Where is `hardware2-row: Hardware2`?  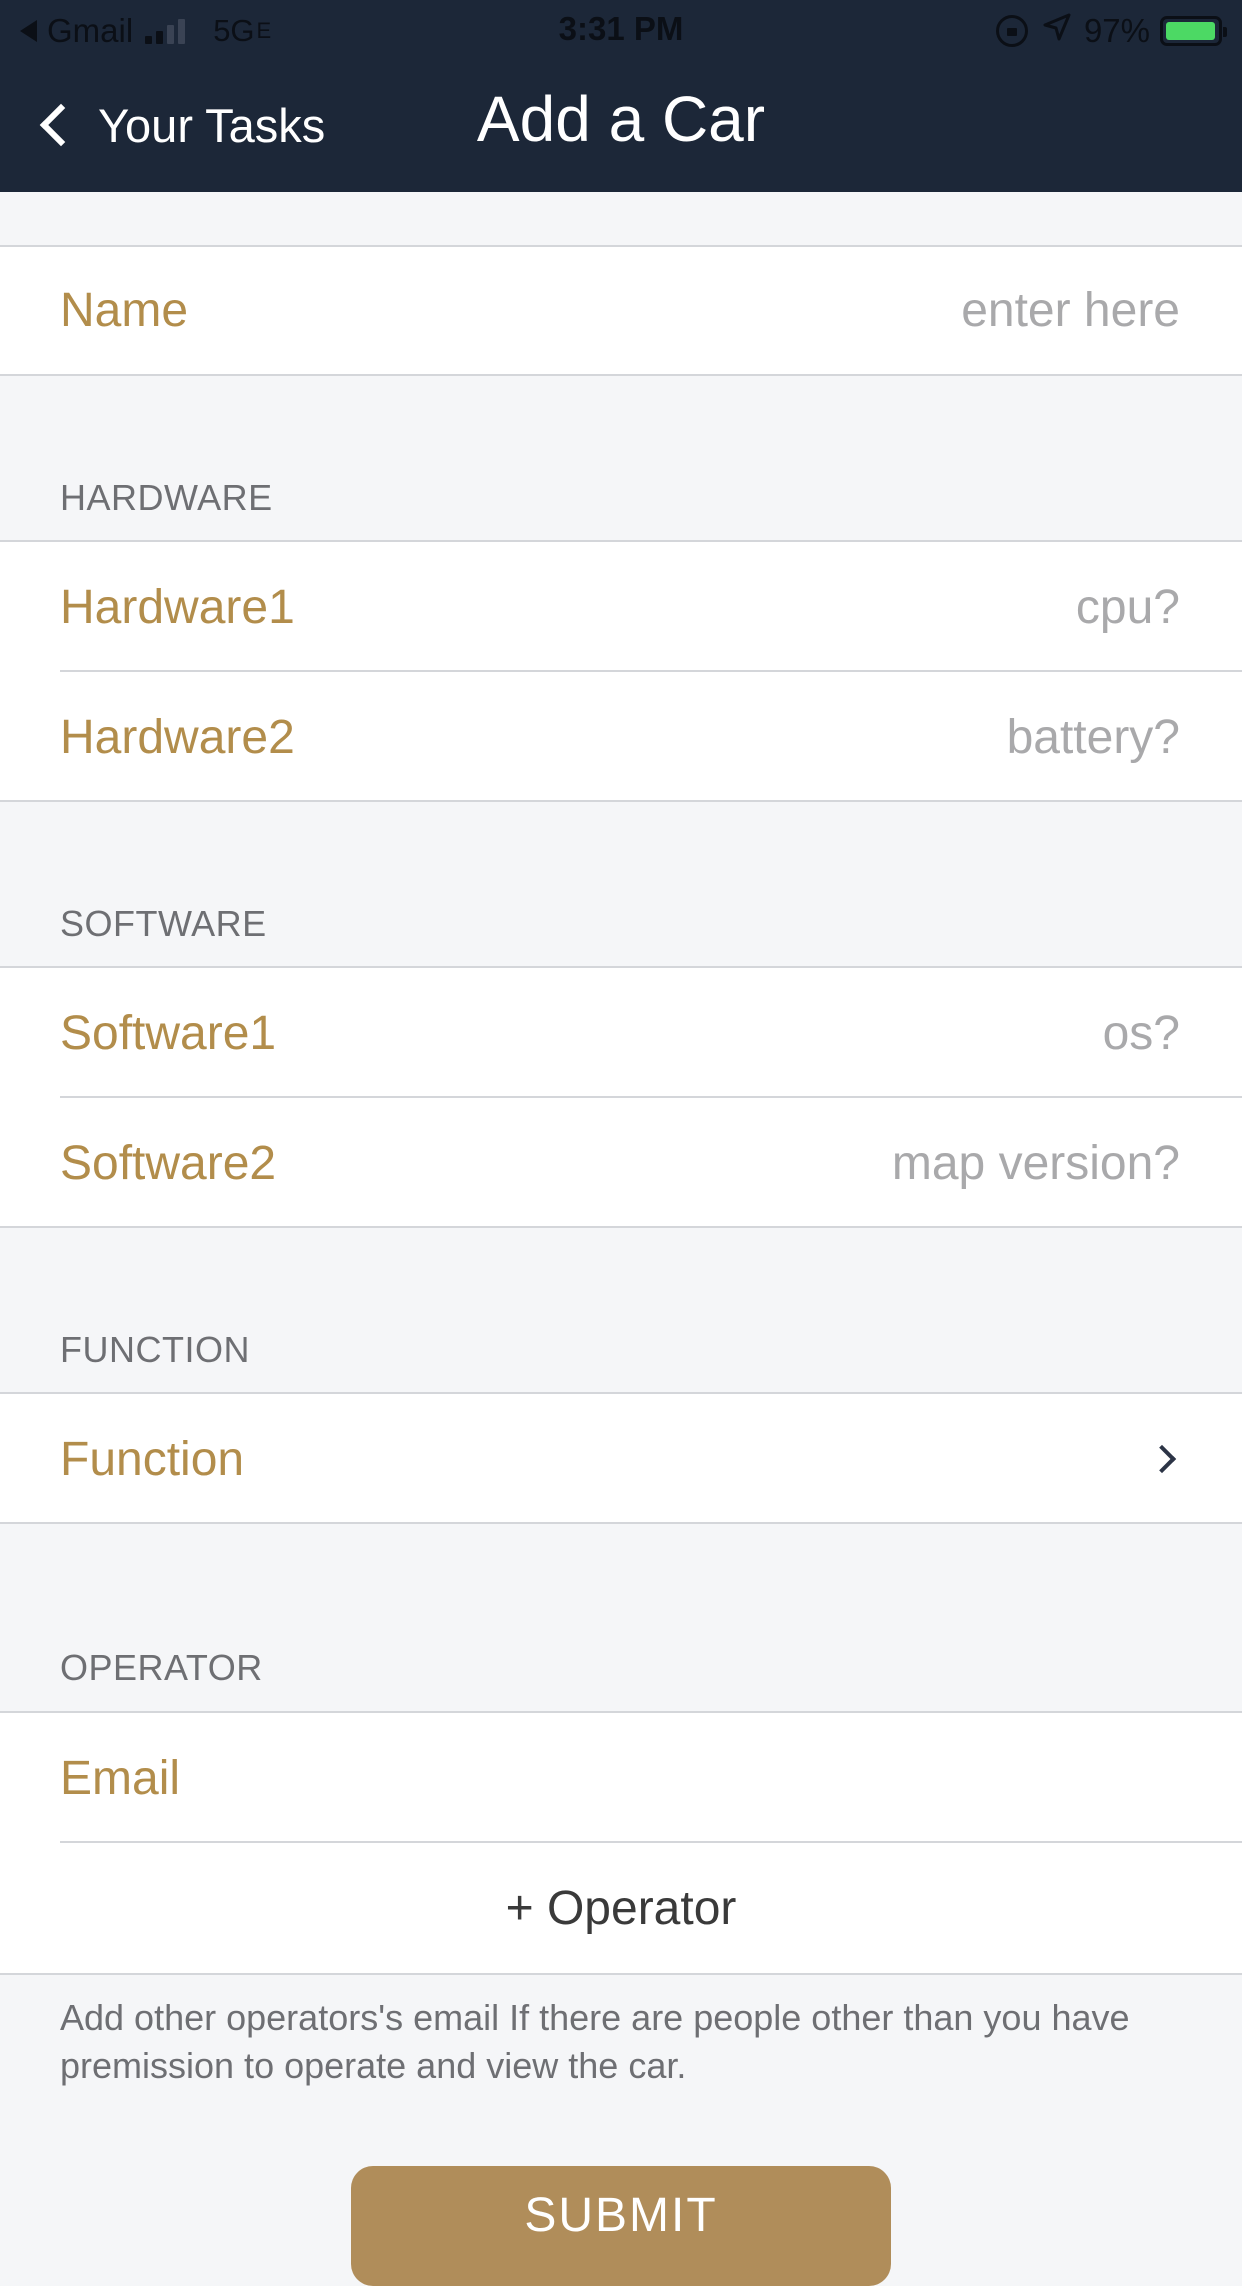
hardware2-row: Hardware2 is located at coordinates (621, 737).